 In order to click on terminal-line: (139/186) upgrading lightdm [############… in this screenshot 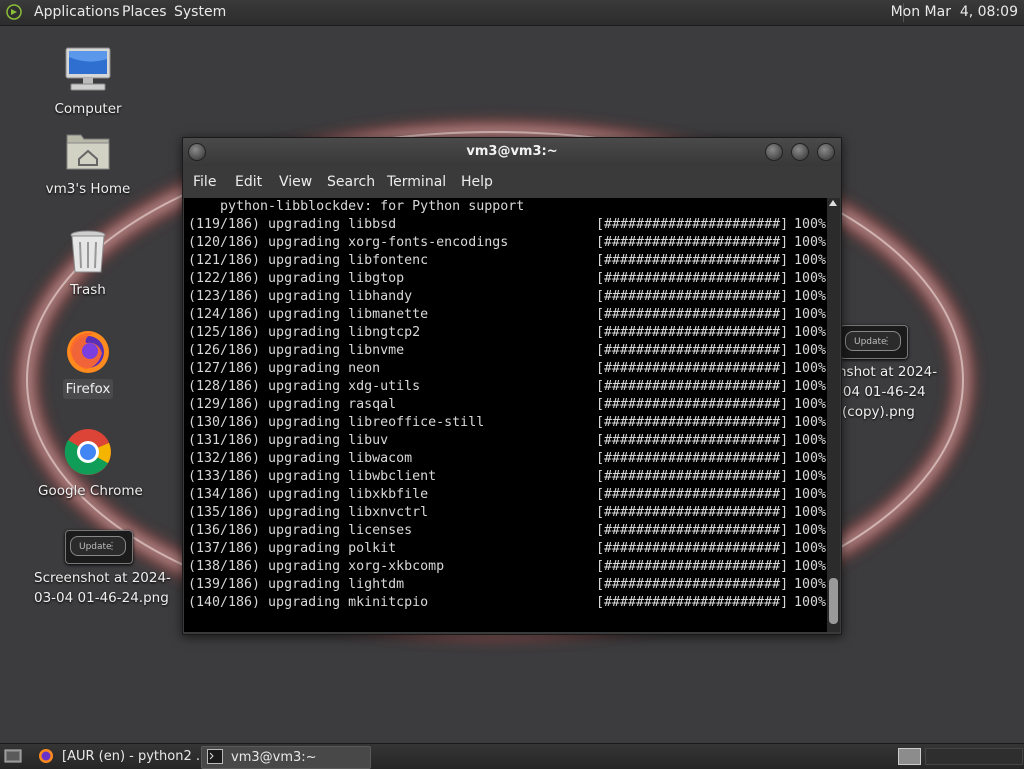, I will do `click(507, 585)`.